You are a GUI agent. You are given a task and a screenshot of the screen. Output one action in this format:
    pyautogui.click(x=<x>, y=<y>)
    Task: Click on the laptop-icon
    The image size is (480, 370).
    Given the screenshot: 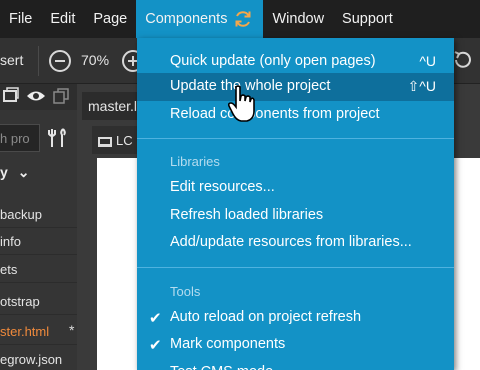 What is the action you would take?
    pyautogui.click(x=105, y=141)
    